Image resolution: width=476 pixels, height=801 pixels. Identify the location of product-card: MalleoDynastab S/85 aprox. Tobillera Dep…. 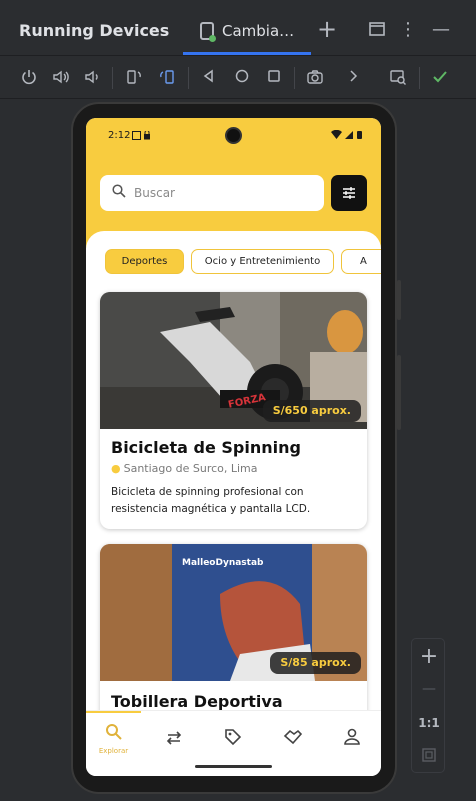
(233, 634).